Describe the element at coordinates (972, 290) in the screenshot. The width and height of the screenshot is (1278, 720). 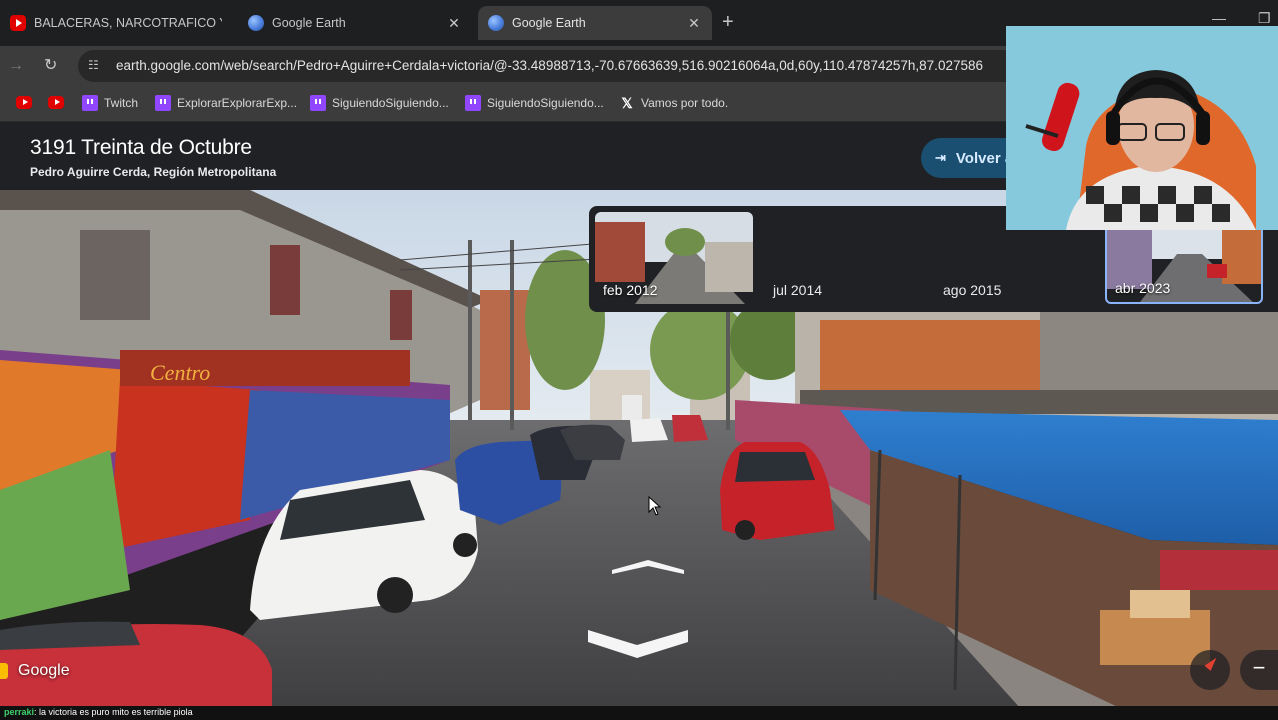
I see `timeline-item-ago-2015: ago 2015` at that location.